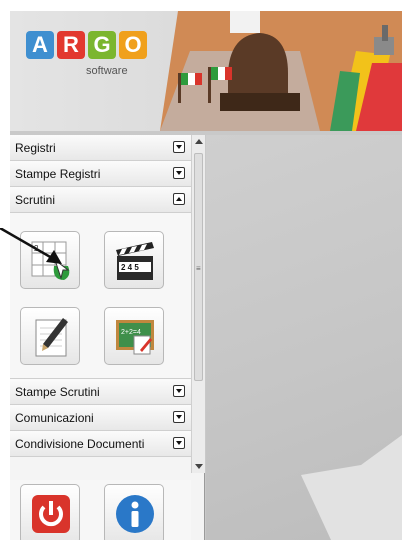 This screenshot has height=540, width=402. I want to click on clapperboard-icon: 2 4 5, so click(135, 261).